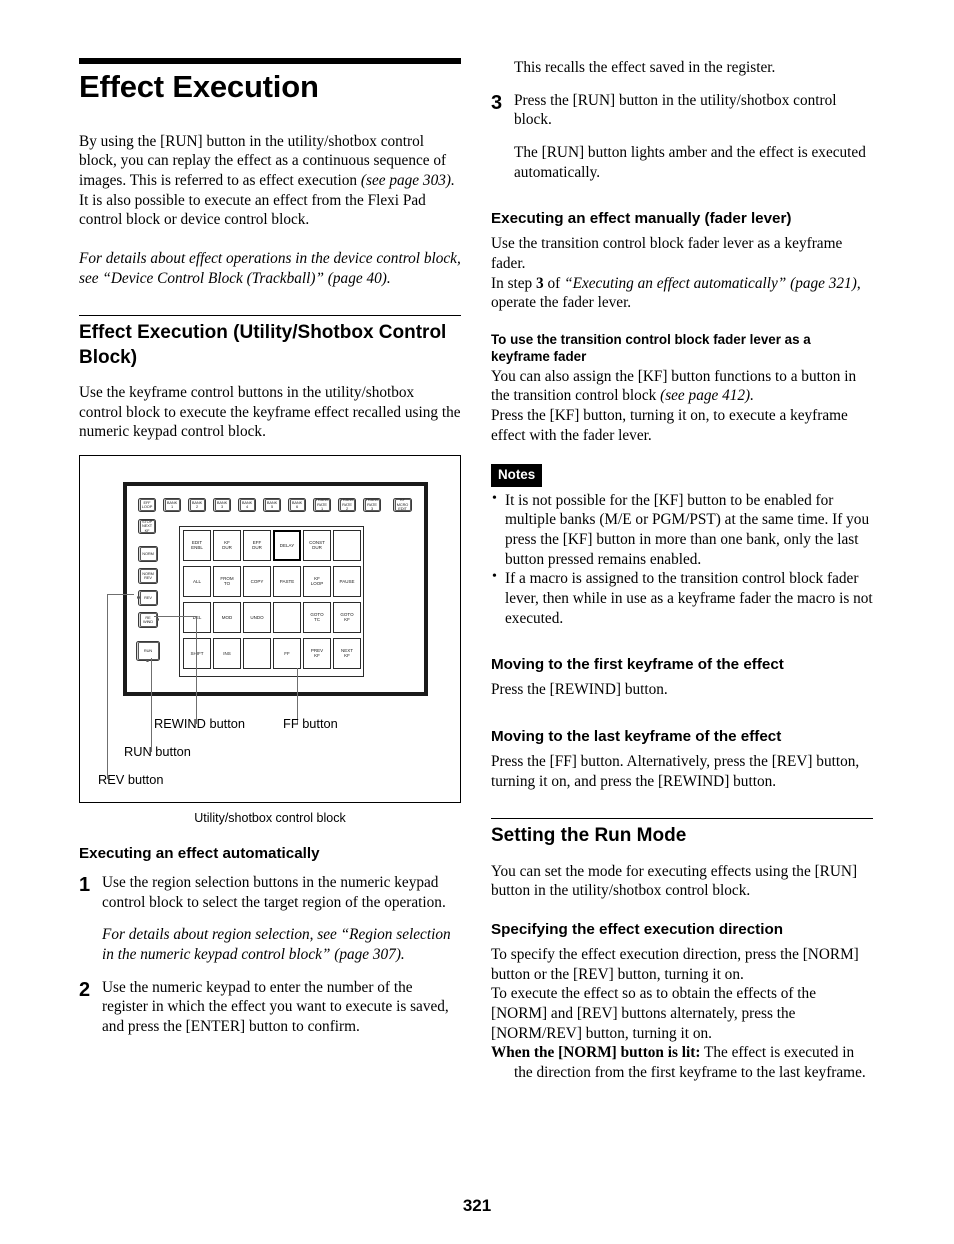 The width and height of the screenshot is (954, 1244). Describe the element at coordinates (347, 581) in the screenshot. I see `grid-button-pause: PAUSE` at that location.